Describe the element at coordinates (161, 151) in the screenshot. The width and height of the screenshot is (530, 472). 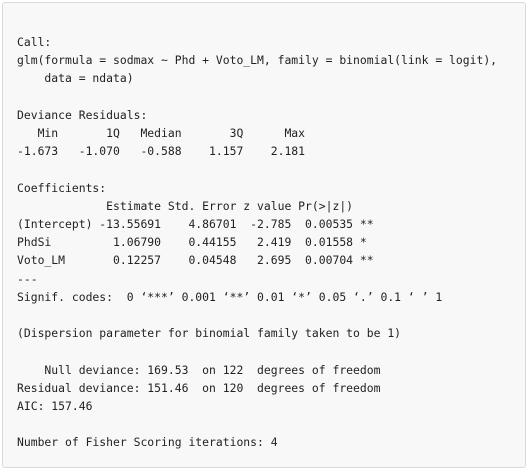
I see `output-line-residuals-values: -1.673 -1.070 -0.588 1.157 2.181` at that location.